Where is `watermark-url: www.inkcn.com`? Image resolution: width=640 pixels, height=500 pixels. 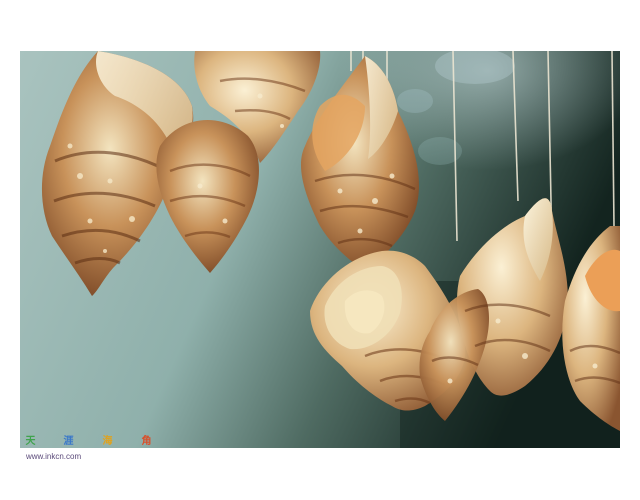
watermark-url: www.inkcn.com is located at coordinates (54, 456).